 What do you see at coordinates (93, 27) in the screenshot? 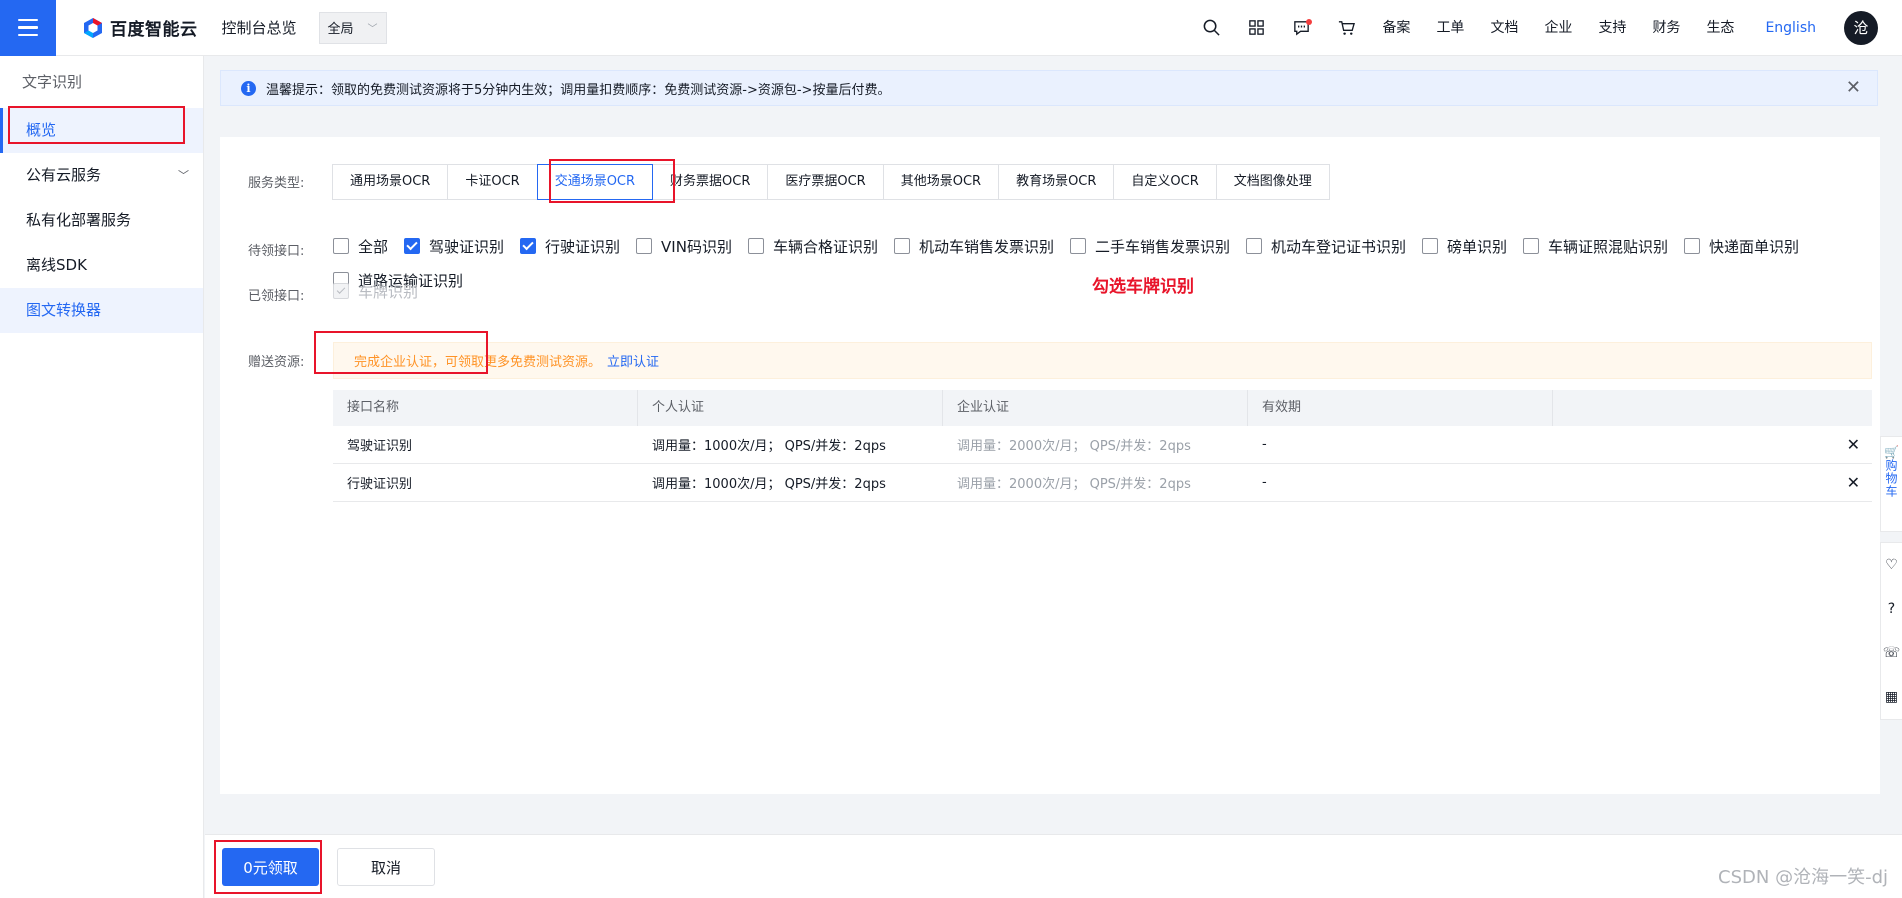
I see `baidu-cloud-logo-icon` at bounding box center [93, 27].